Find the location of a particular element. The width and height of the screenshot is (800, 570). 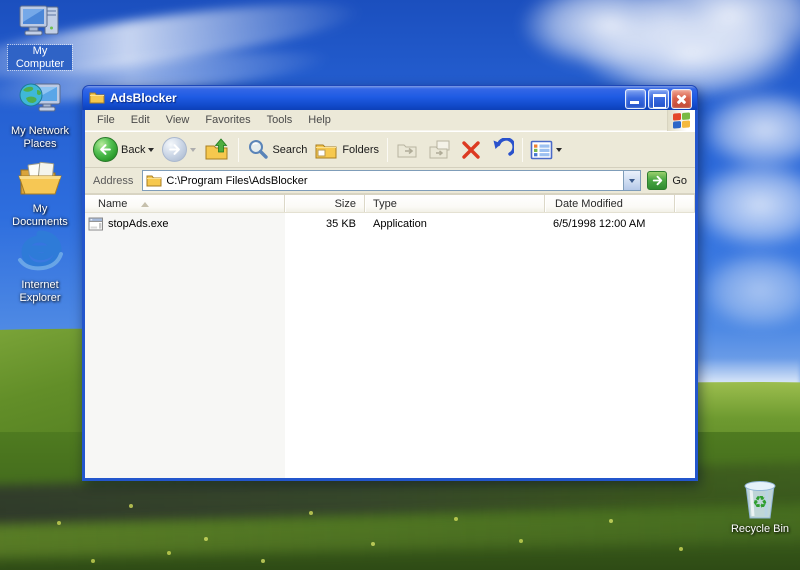

recycle-bin-icon: ♻ is located at coordinates (760, 500).